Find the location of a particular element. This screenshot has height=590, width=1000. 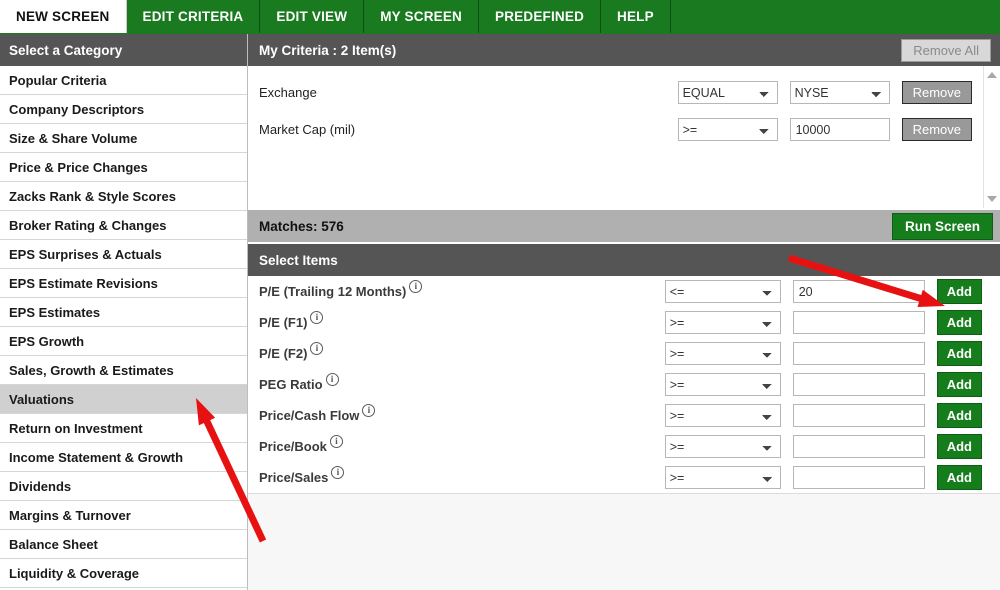

select-item-label-group: P/E (Trailing 12 Months) i is located at coordinates (462, 289).